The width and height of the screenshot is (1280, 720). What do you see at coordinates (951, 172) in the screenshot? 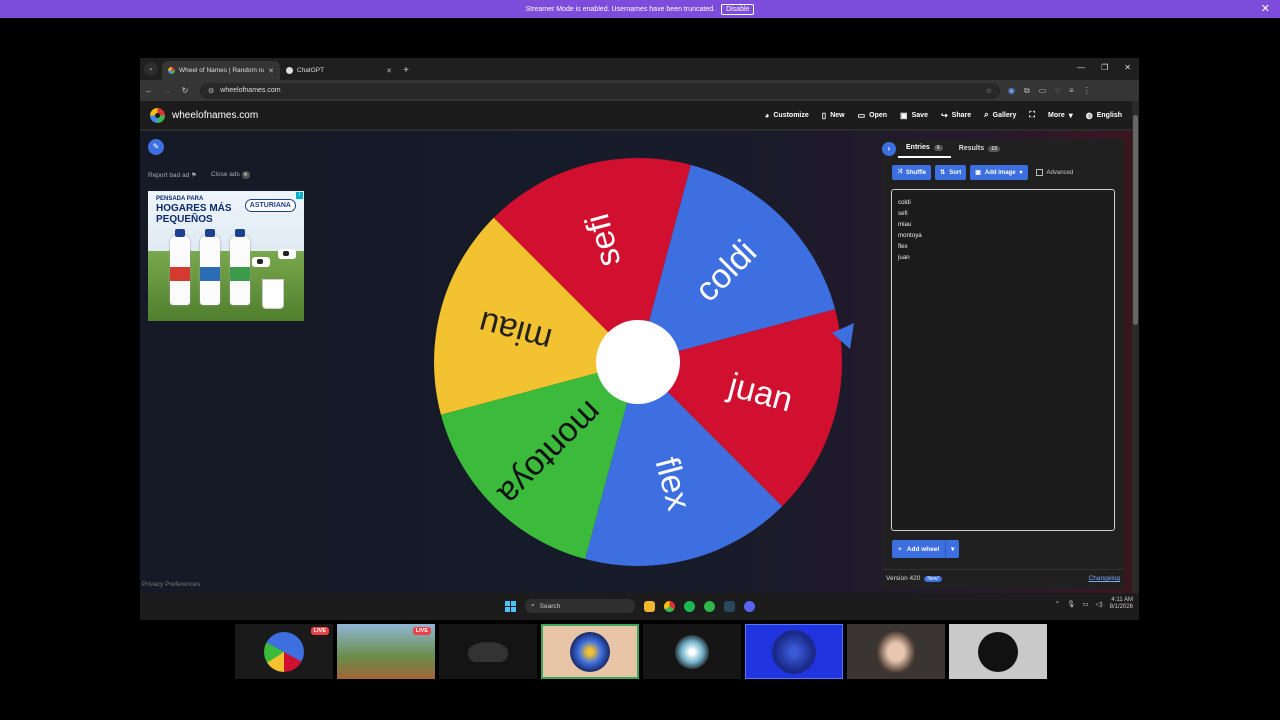
I see `sort-button: ⇅ Sort` at bounding box center [951, 172].